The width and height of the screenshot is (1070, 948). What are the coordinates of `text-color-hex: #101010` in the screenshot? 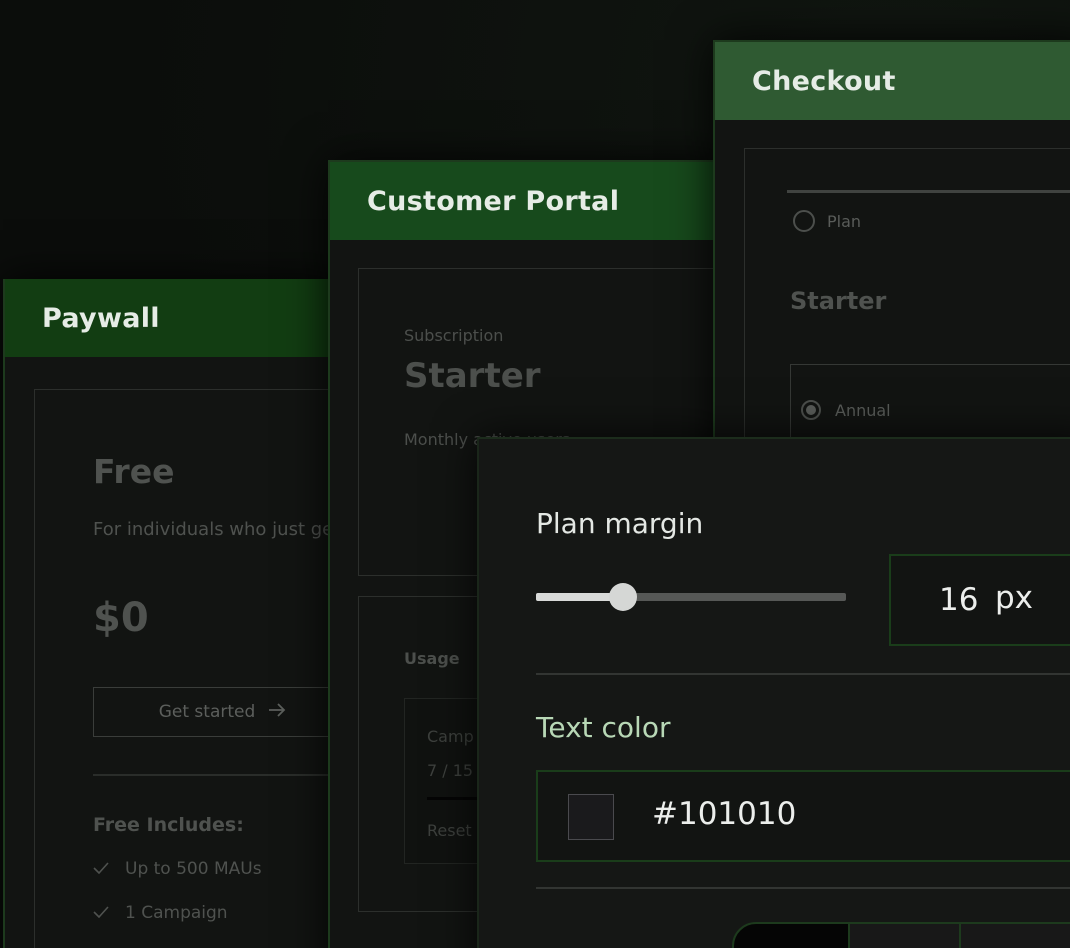 It's located at (724, 814).